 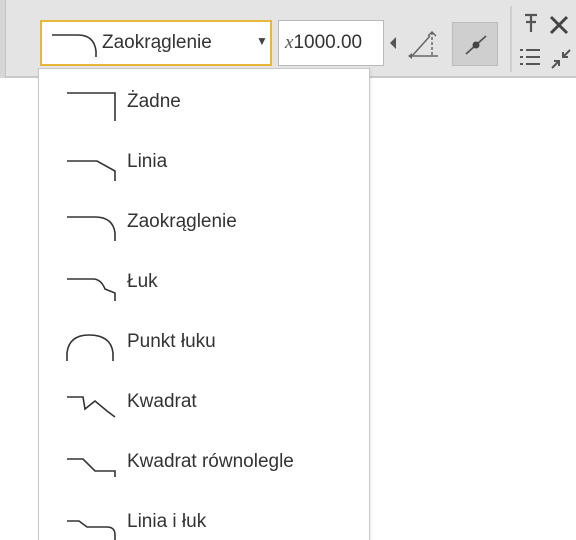 I want to click on rounded-corner-icon, so click(x=74, y=45).